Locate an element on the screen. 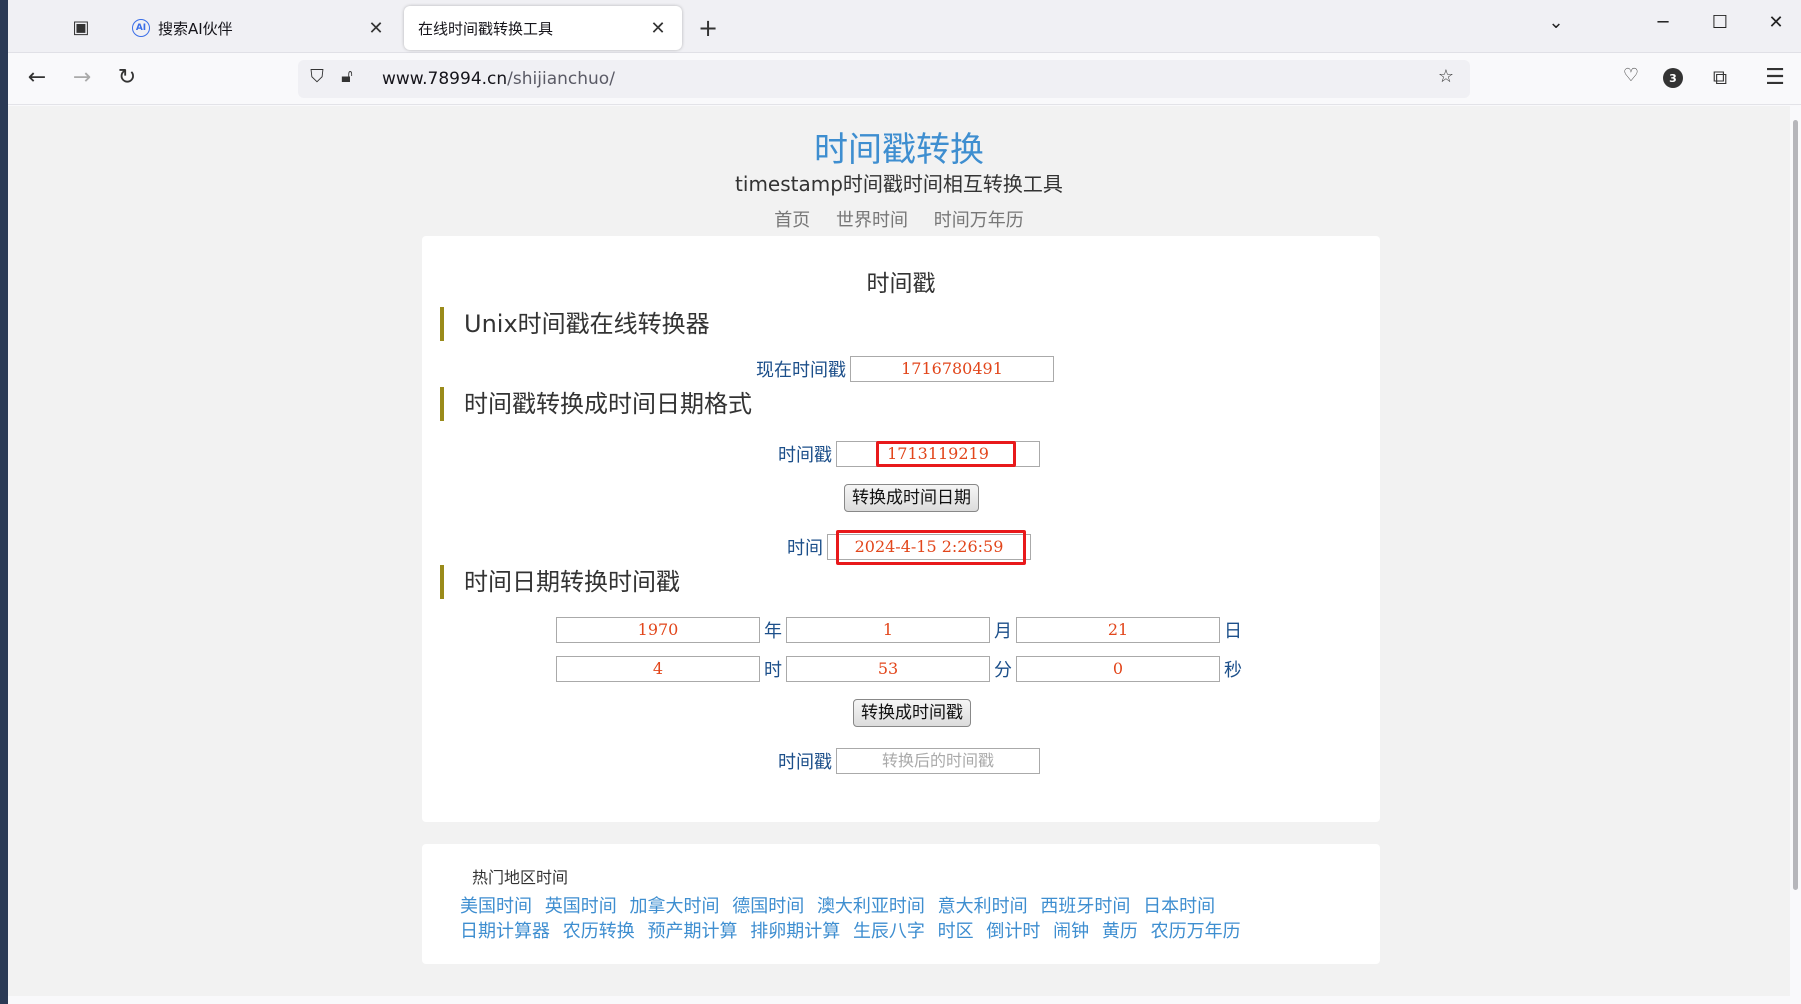  minimize-icon: ─ is located at coordinates (1663, 22).